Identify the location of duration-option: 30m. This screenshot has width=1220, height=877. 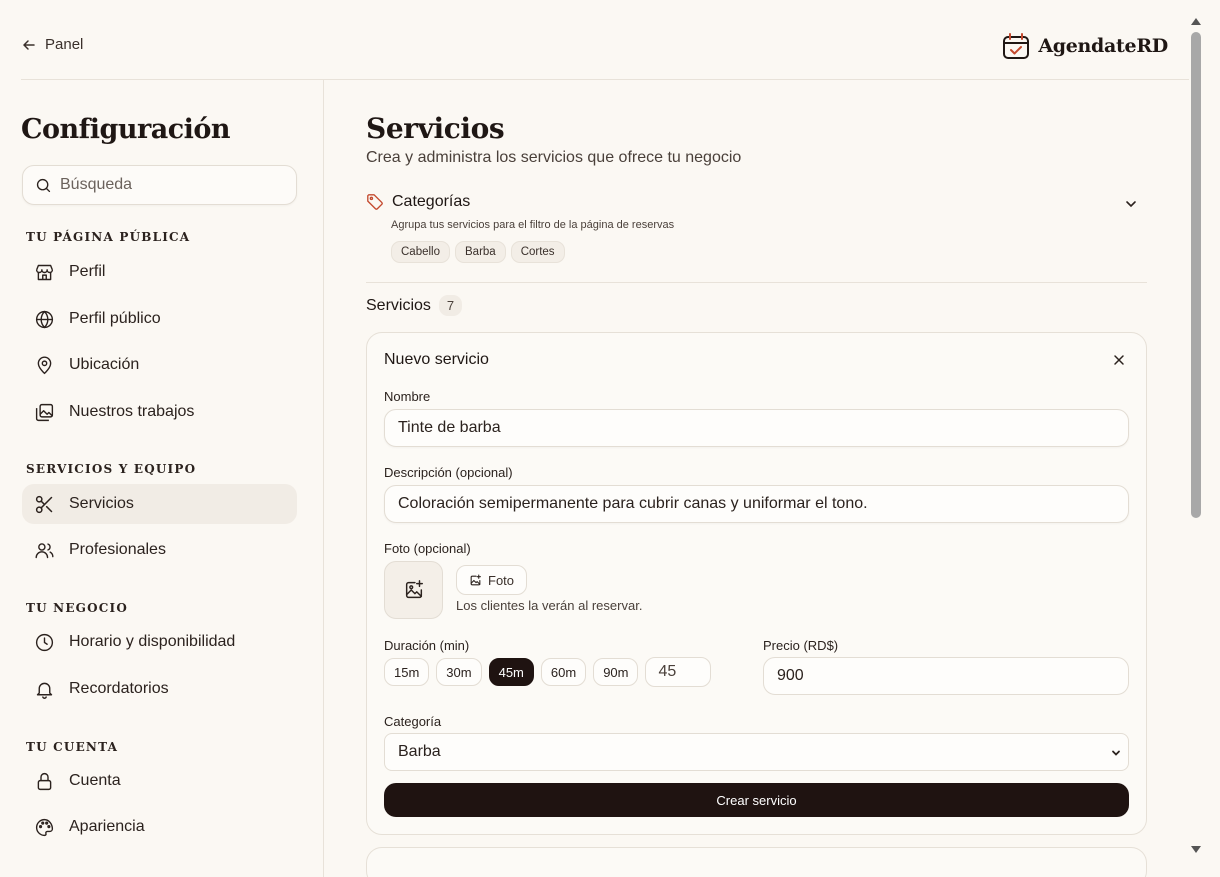
(459, 672).